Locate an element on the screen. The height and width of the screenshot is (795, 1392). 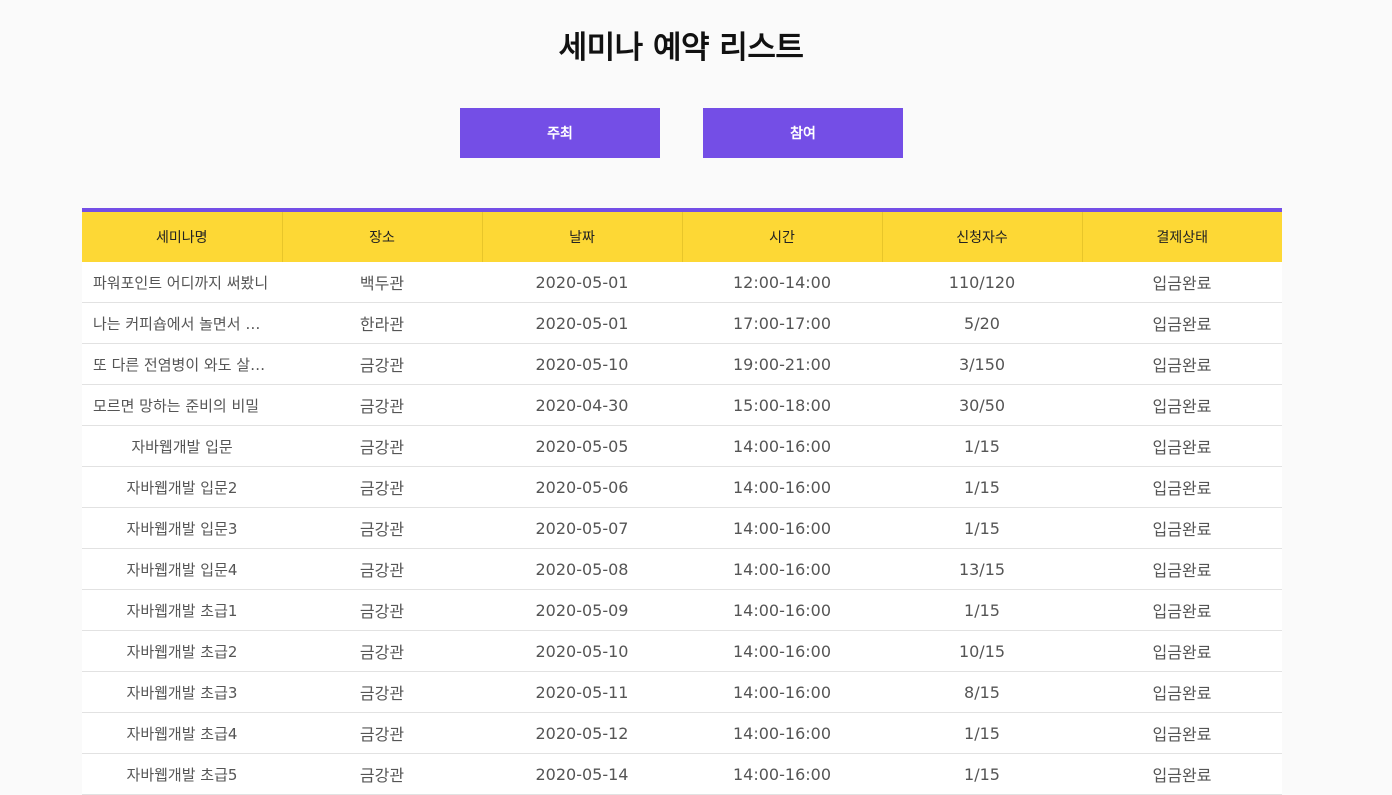
date-cell: 2020-05-12 is located at coordinates (582, 733).